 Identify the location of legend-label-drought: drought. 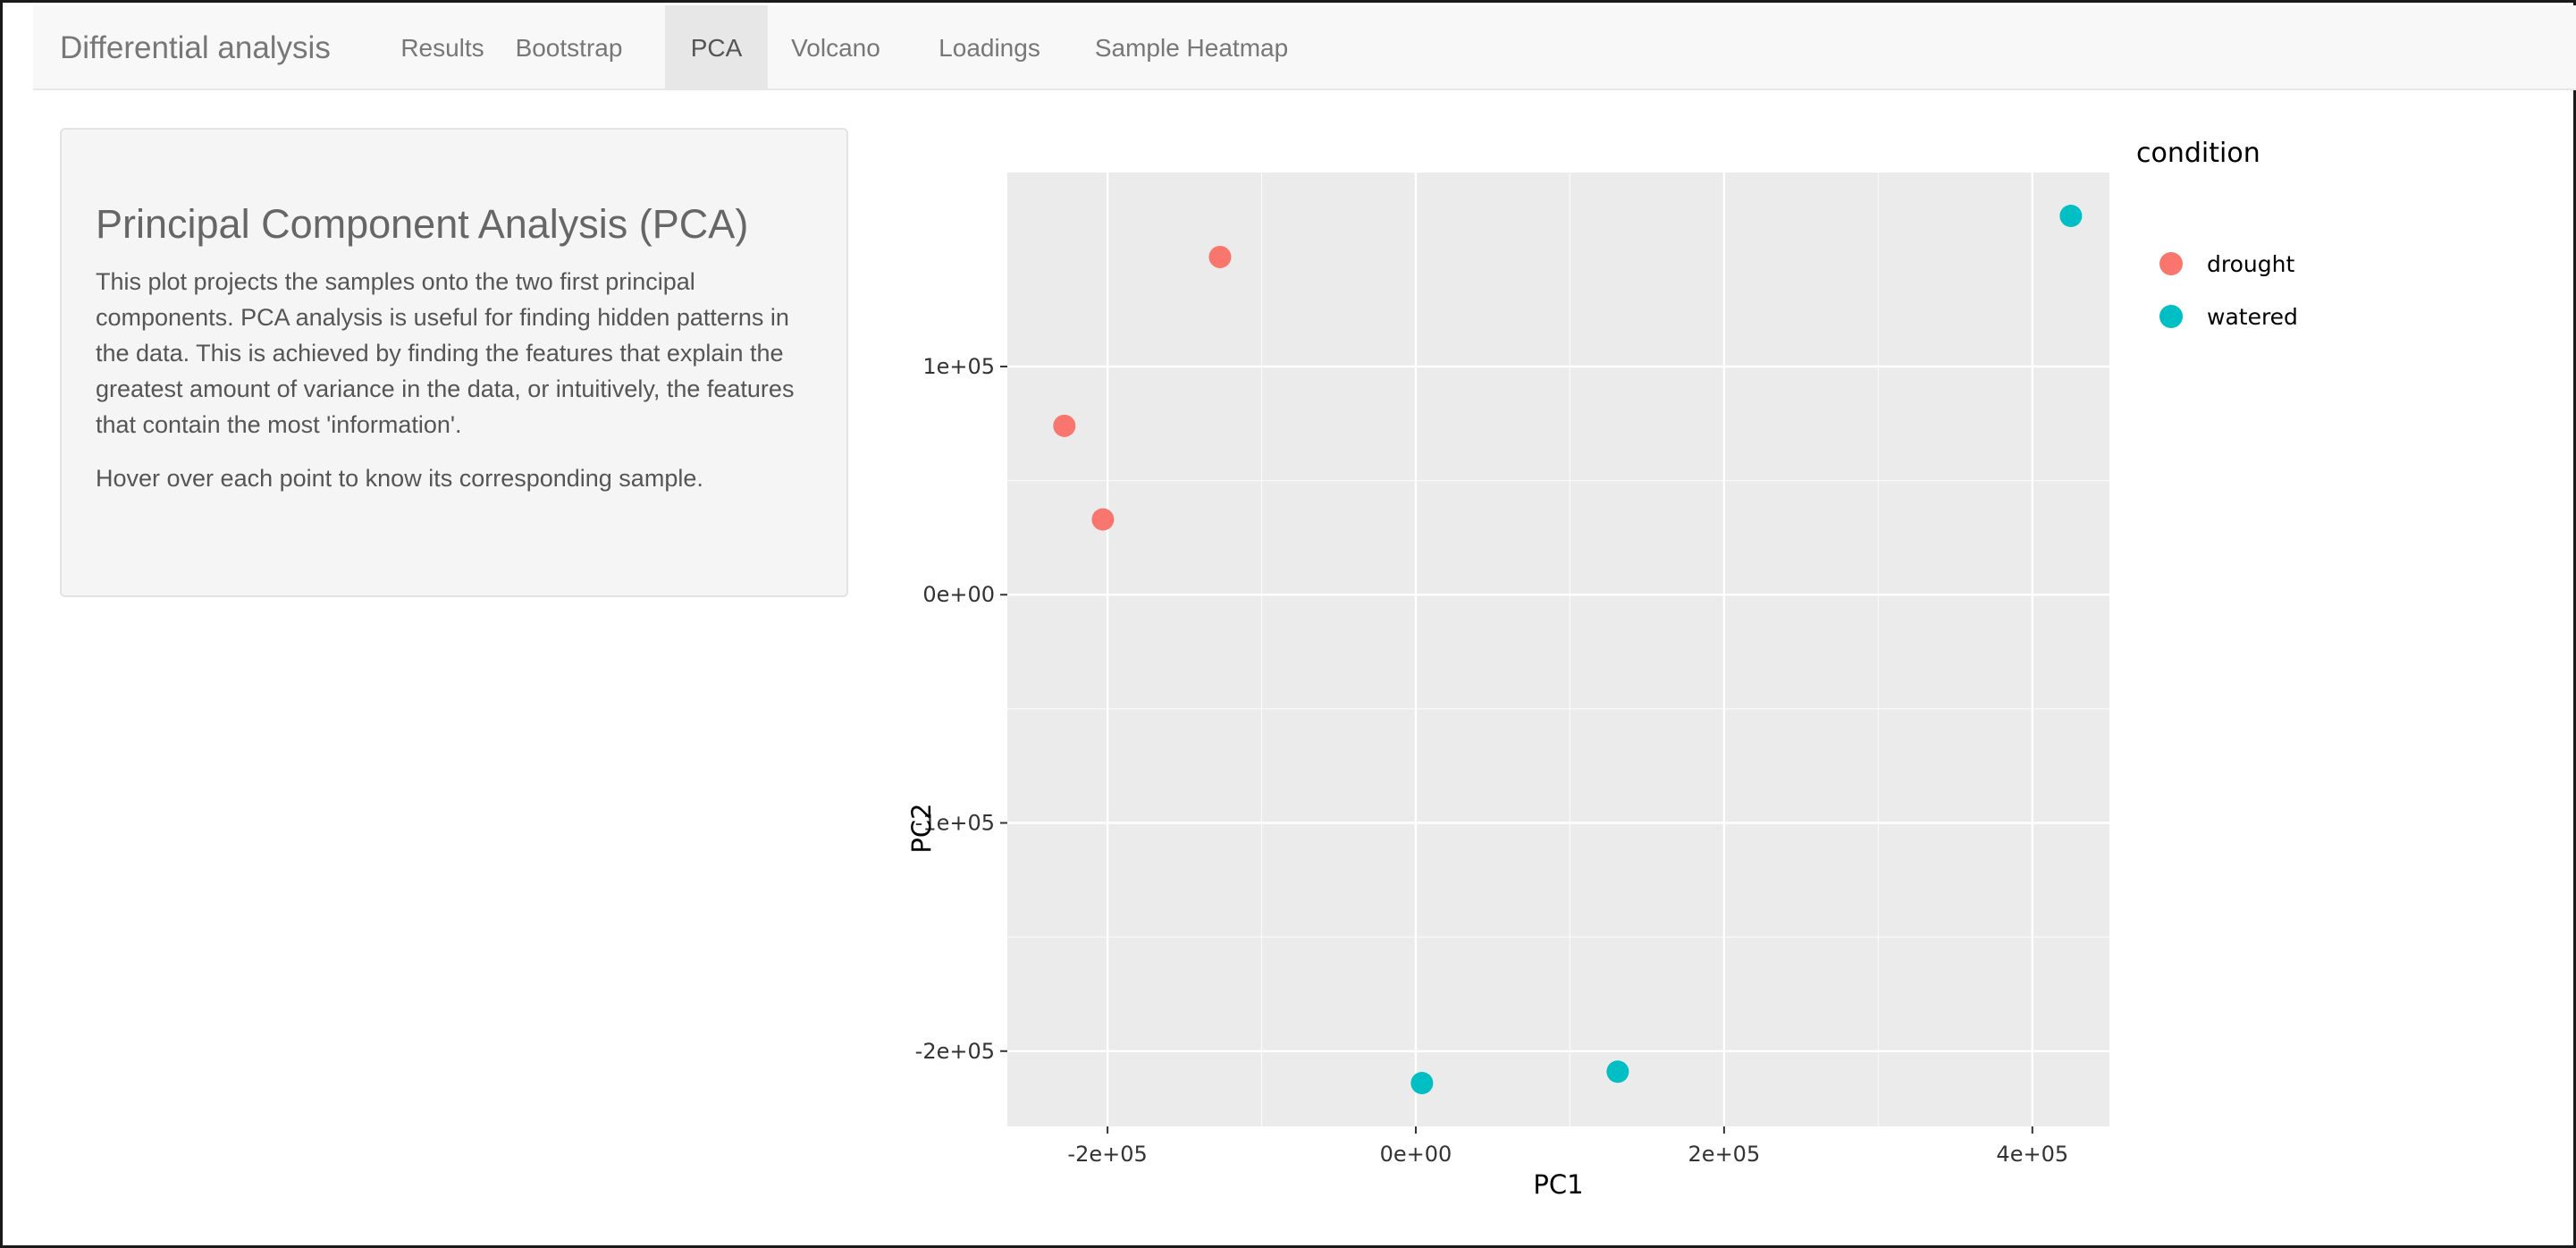
(2251, 264).